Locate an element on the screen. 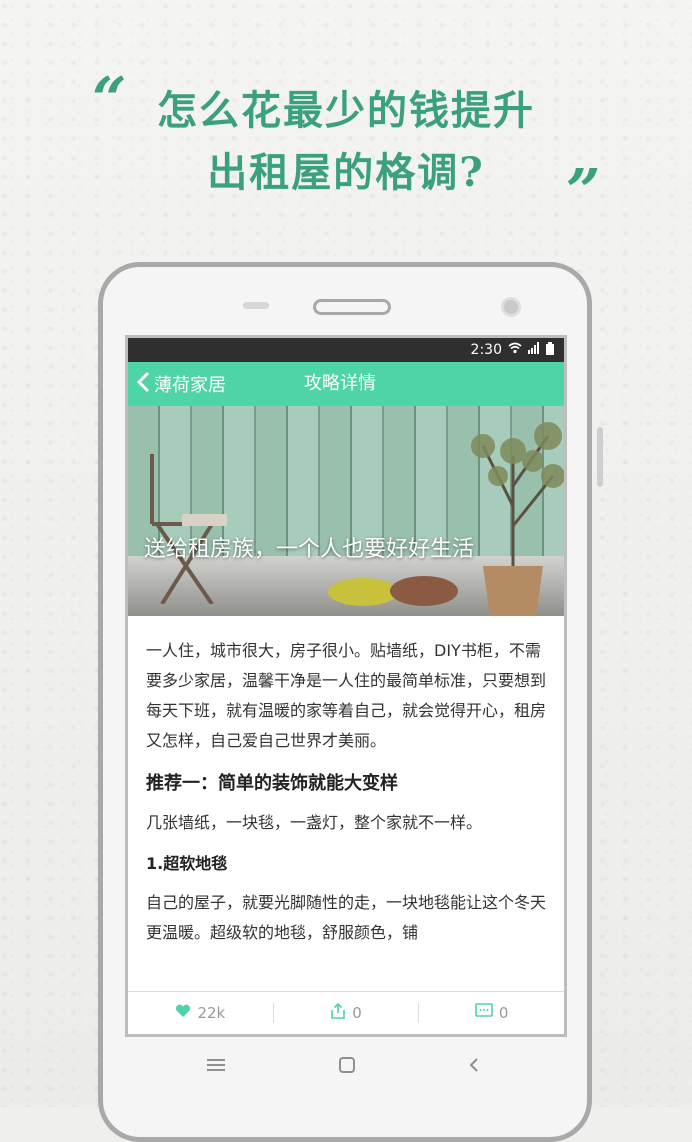 The width and height of the screenshot is (692, 1142). section-heading: 推荐一：简单的装饰就能大变样 is located at coordinates (272, 783).